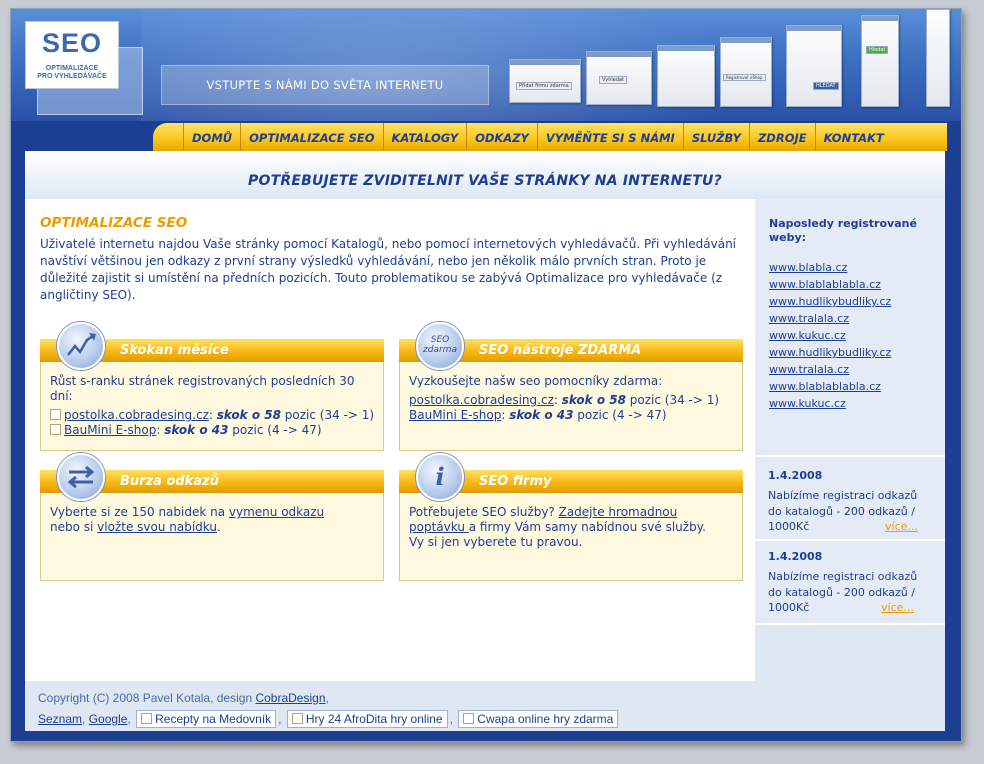 The width and height of the screenshot is (984, 764). I want to click on box-title: Burza odkazů, so click(169, 481).